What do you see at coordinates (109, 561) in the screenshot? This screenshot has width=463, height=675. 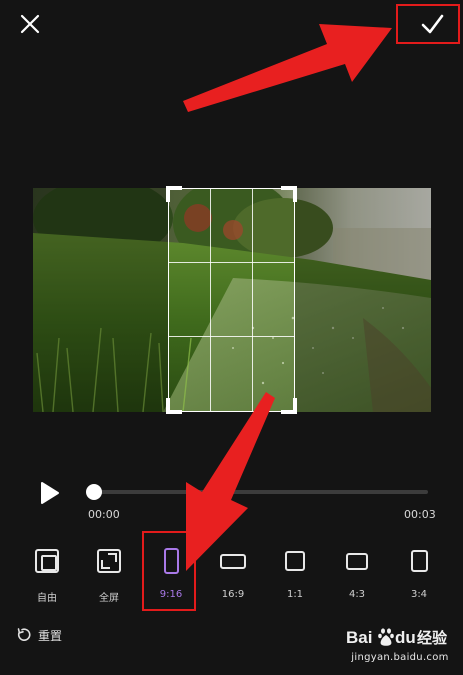 I see `fullscreen-icon` at bounding box center [109, 561].